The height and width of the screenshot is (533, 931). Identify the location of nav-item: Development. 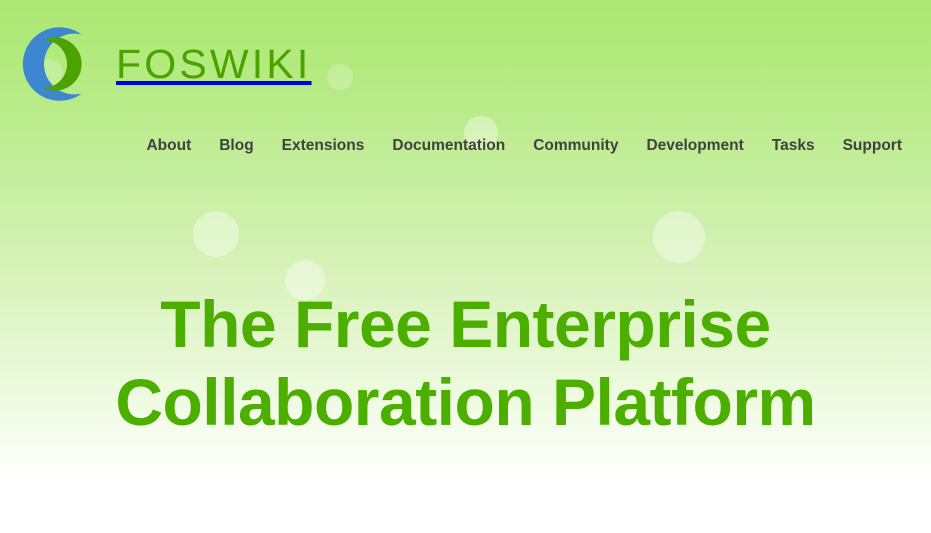
(694, 146).